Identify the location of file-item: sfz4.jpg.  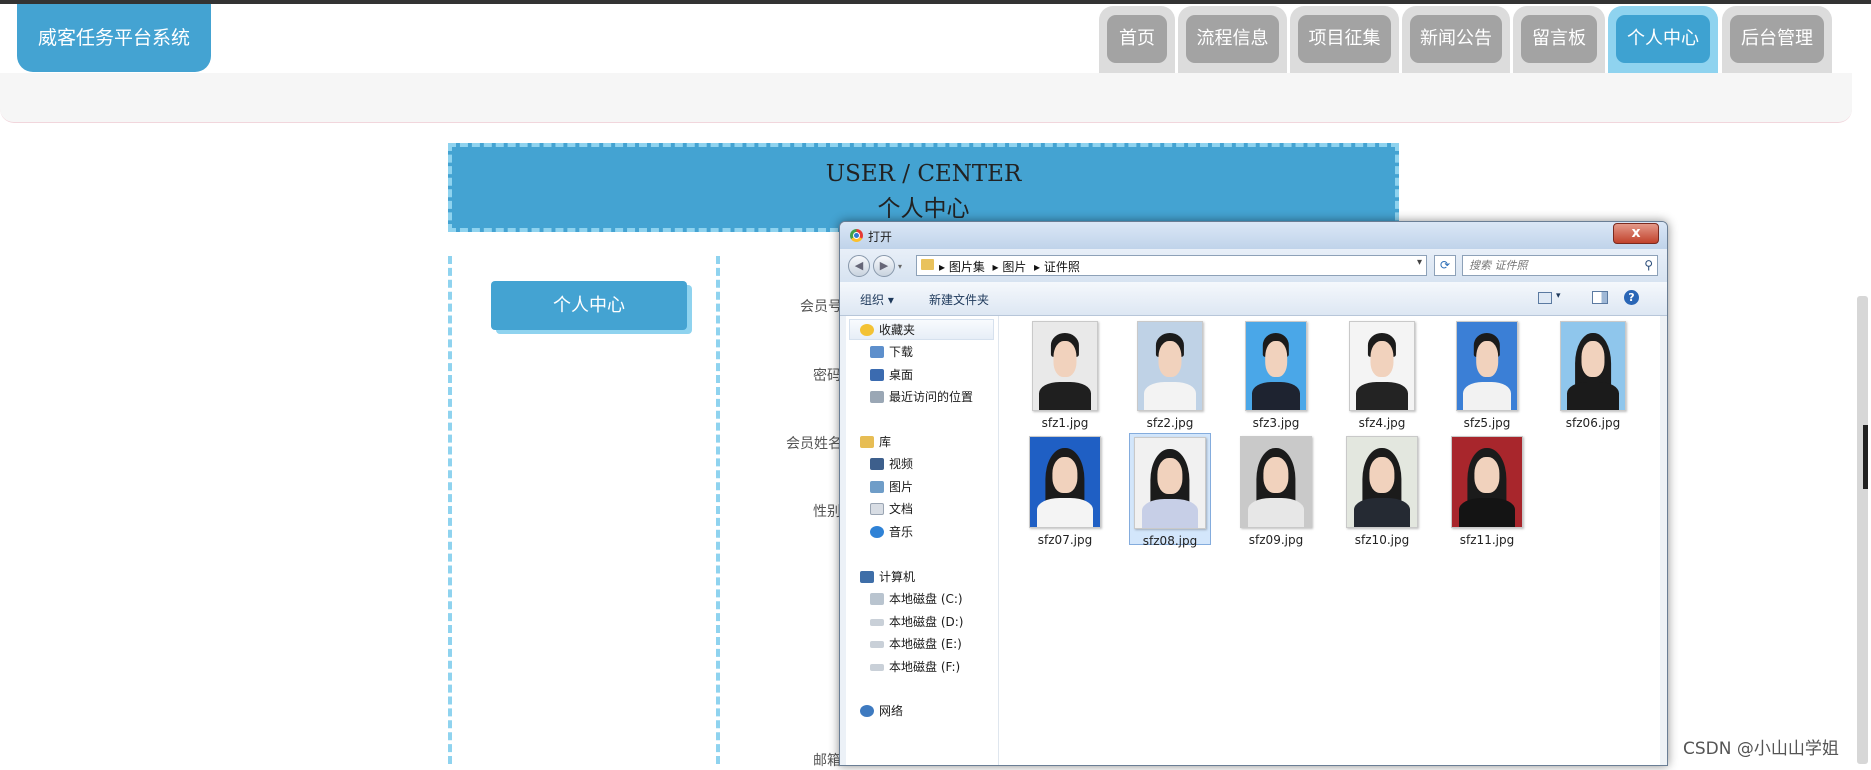
(1382, 374).